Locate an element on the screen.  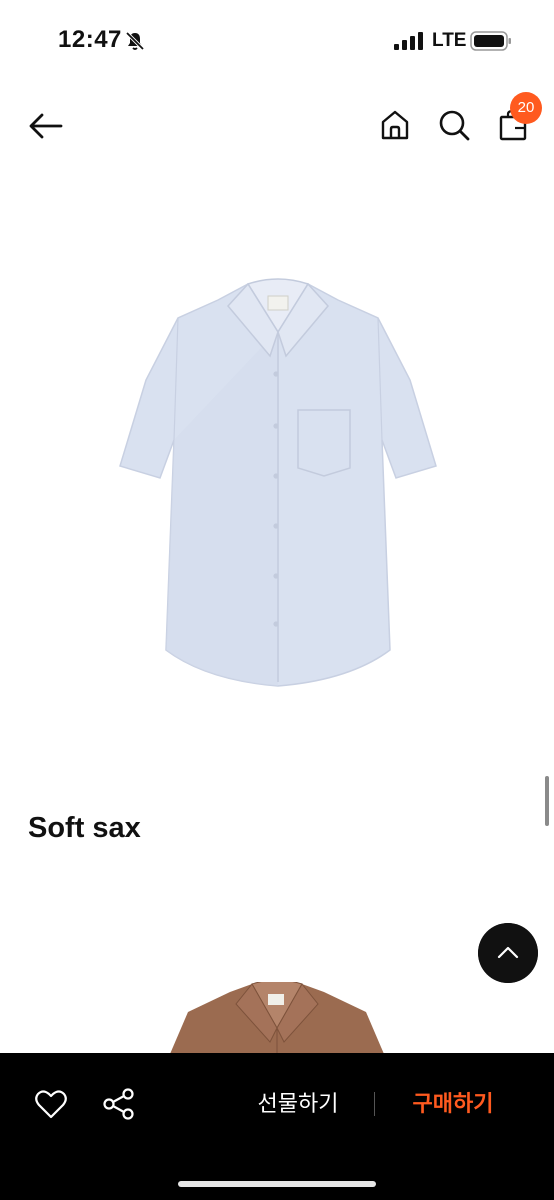
status-time: 12:47 is located at coordinates (90, 39).